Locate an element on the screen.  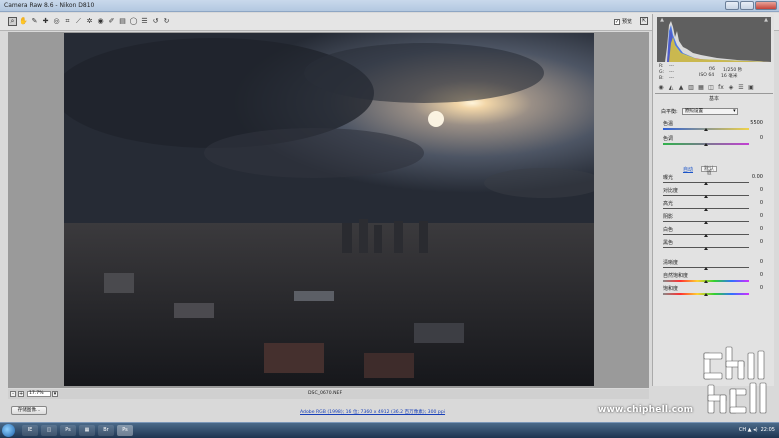
rotate-left-icon: ↺ is located at coordinates (155, 21).